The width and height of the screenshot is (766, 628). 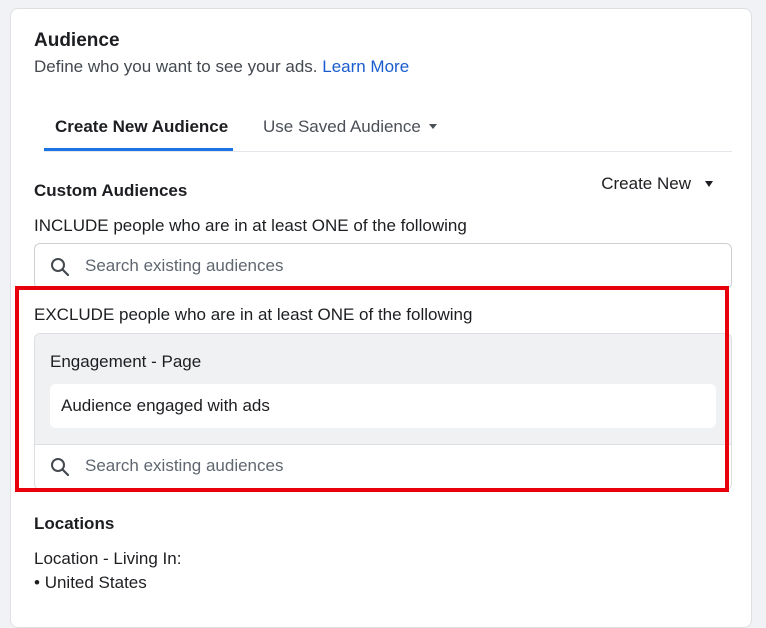 What do you see at coordinates (342, 126) in the screenshot?
I see `tab-use-saved-audience-label: Use Saved Audience` at bounding box center [342, 126].